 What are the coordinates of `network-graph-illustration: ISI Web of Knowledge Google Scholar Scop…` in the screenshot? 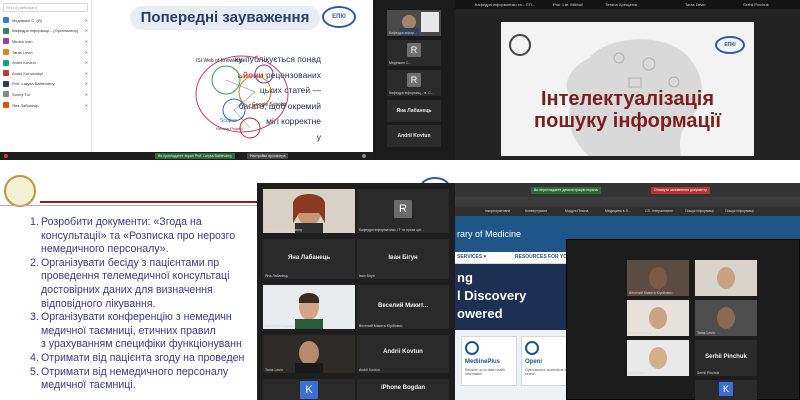 It's located at (242, 97).